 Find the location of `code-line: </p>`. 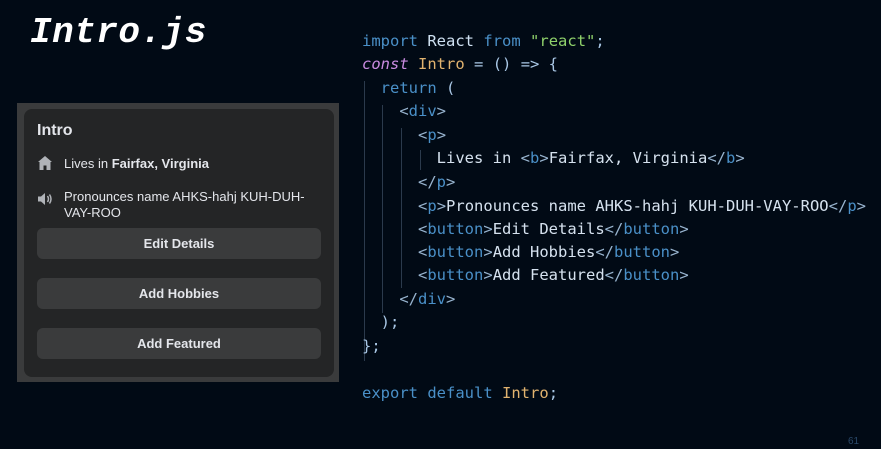

code-line: </p> is located at coordinates (437, 182).